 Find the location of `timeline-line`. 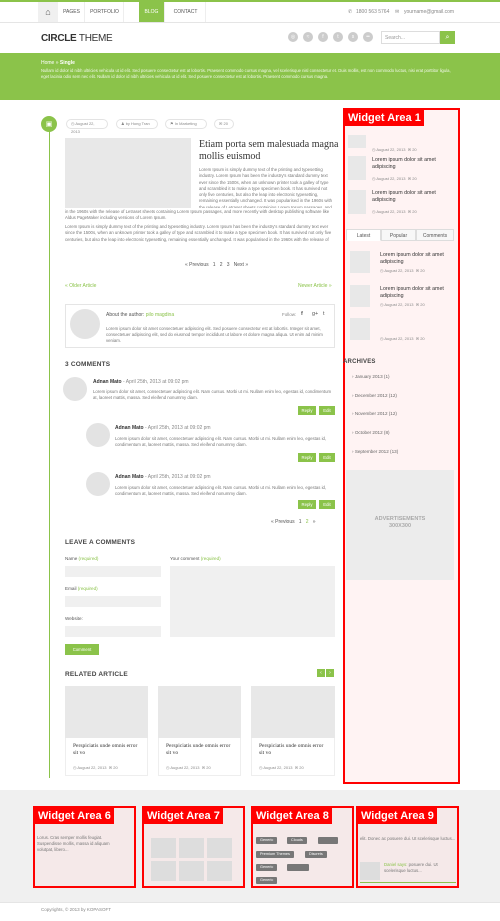

timeline-line is located at coordinates (49, 449).